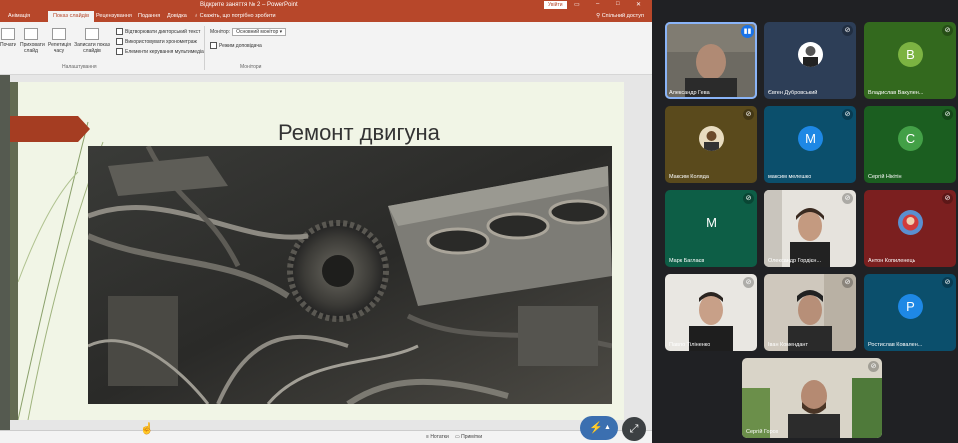 This screenshot has height=443, width=958. What do you see at coordinates (596, 428) in the screenshot?
I see `lightning-icon: ⚡` at bounding box center [596, 428].